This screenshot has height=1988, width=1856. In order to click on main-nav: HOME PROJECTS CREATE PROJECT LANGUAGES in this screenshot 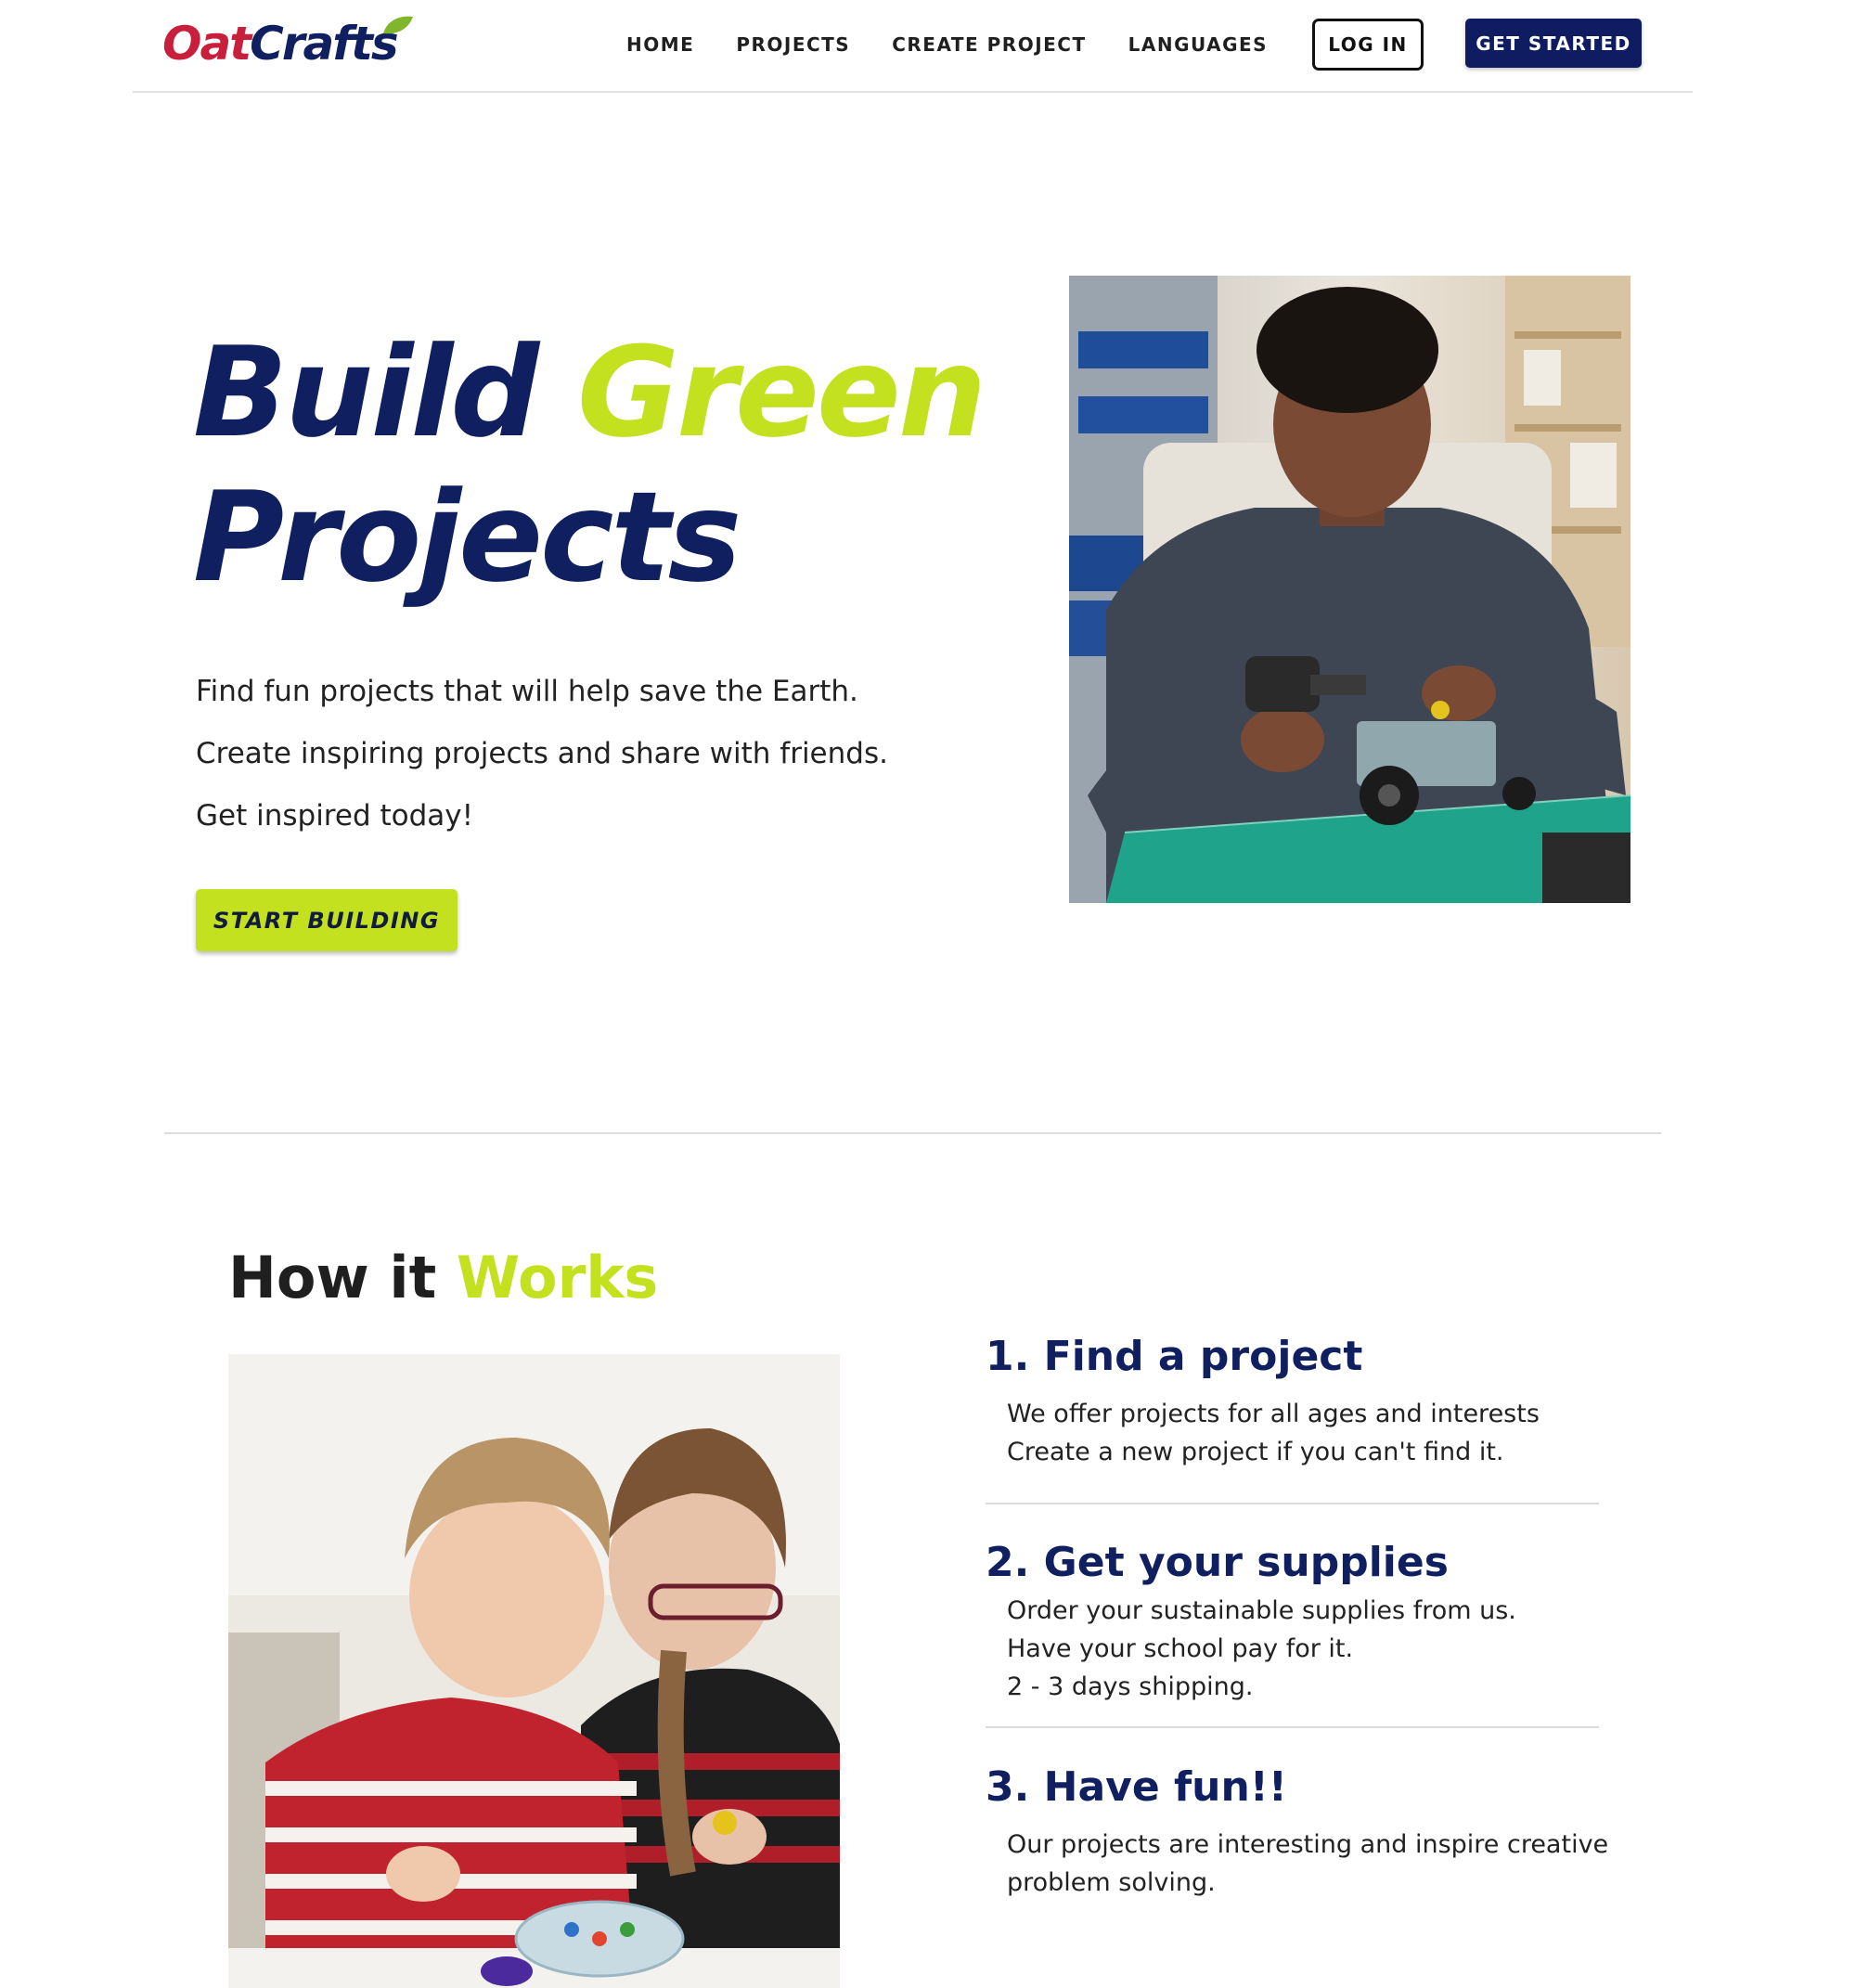, I will do `click(968, 44)`.